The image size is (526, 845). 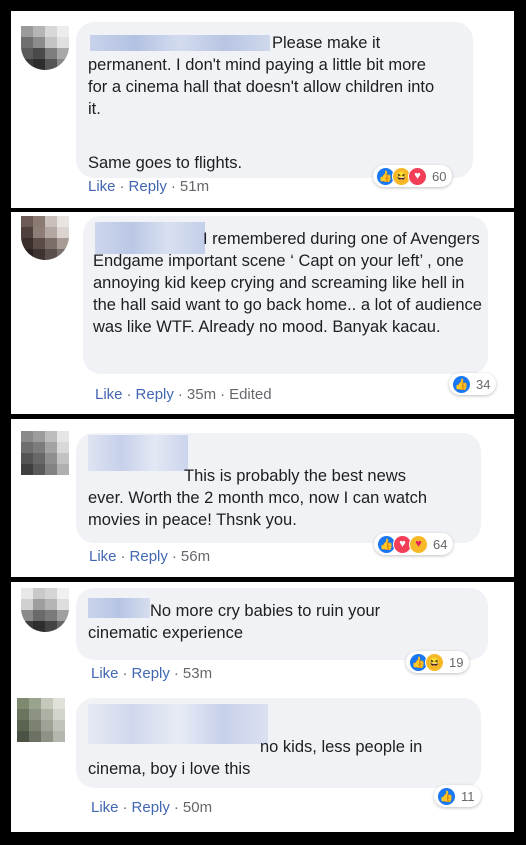 I want to click on reaction-summary: 👍 😆 ♥ 60, so click(x=413, y=176).